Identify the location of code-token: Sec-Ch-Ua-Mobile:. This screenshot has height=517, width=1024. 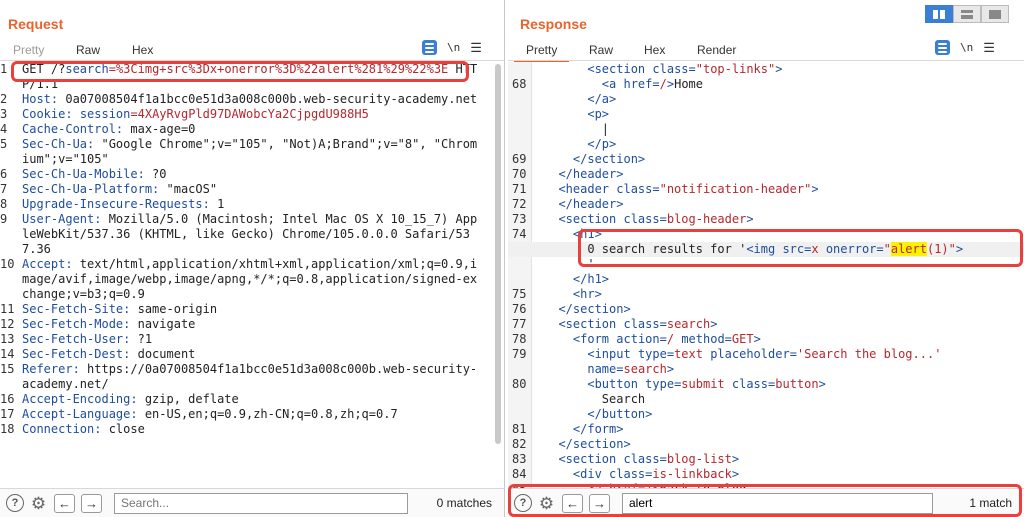
(83, 174).